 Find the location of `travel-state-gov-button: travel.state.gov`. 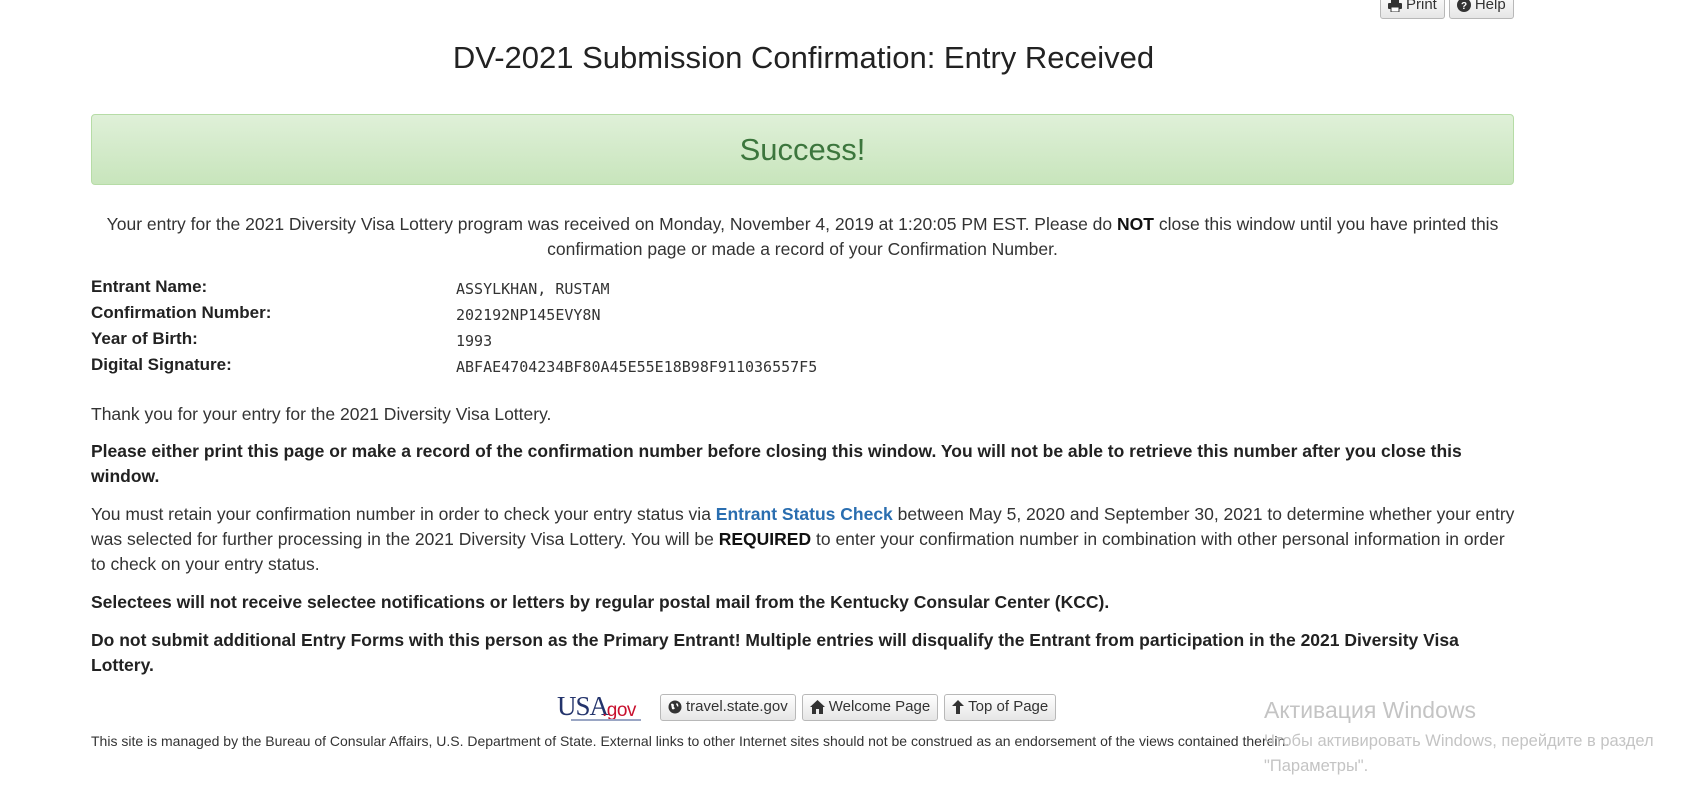

travel-state-gov-button: travel.state.gov is located at coordinates (728, 707).